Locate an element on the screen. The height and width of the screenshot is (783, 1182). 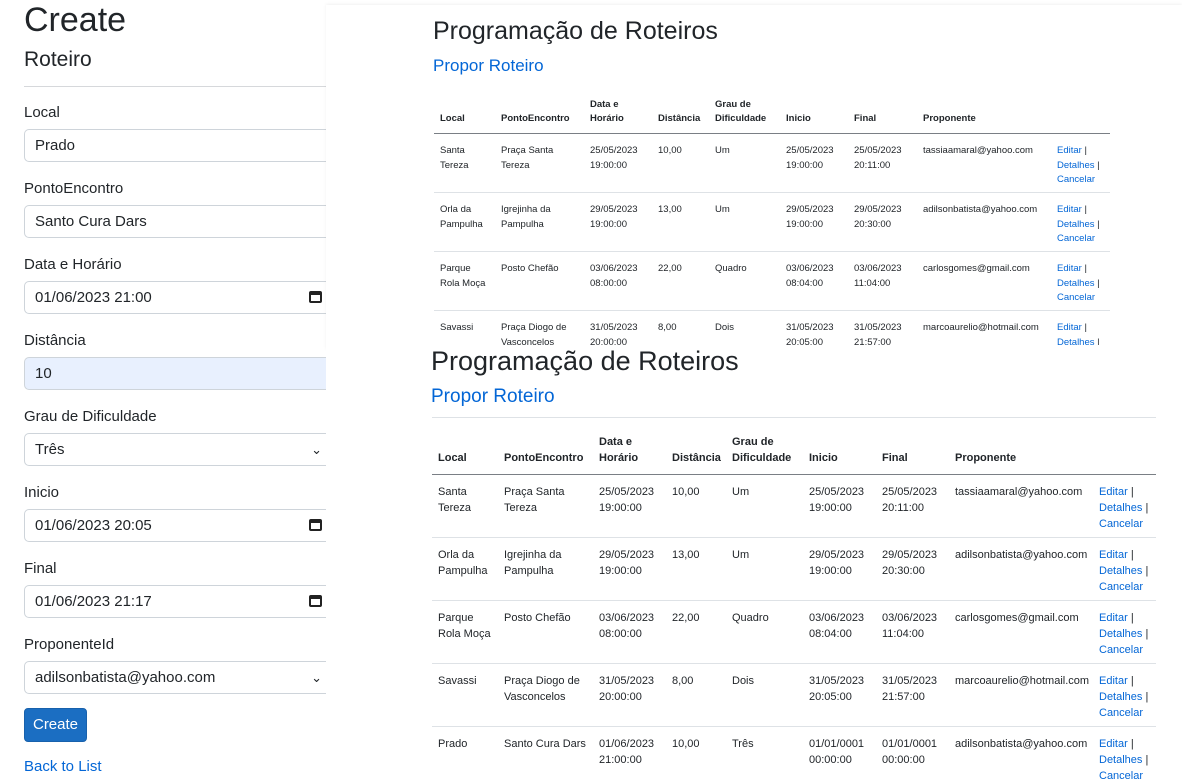
proponente-select: adilsonbatista@yahoo.com ⌄ is located at coordinates (178, 677).